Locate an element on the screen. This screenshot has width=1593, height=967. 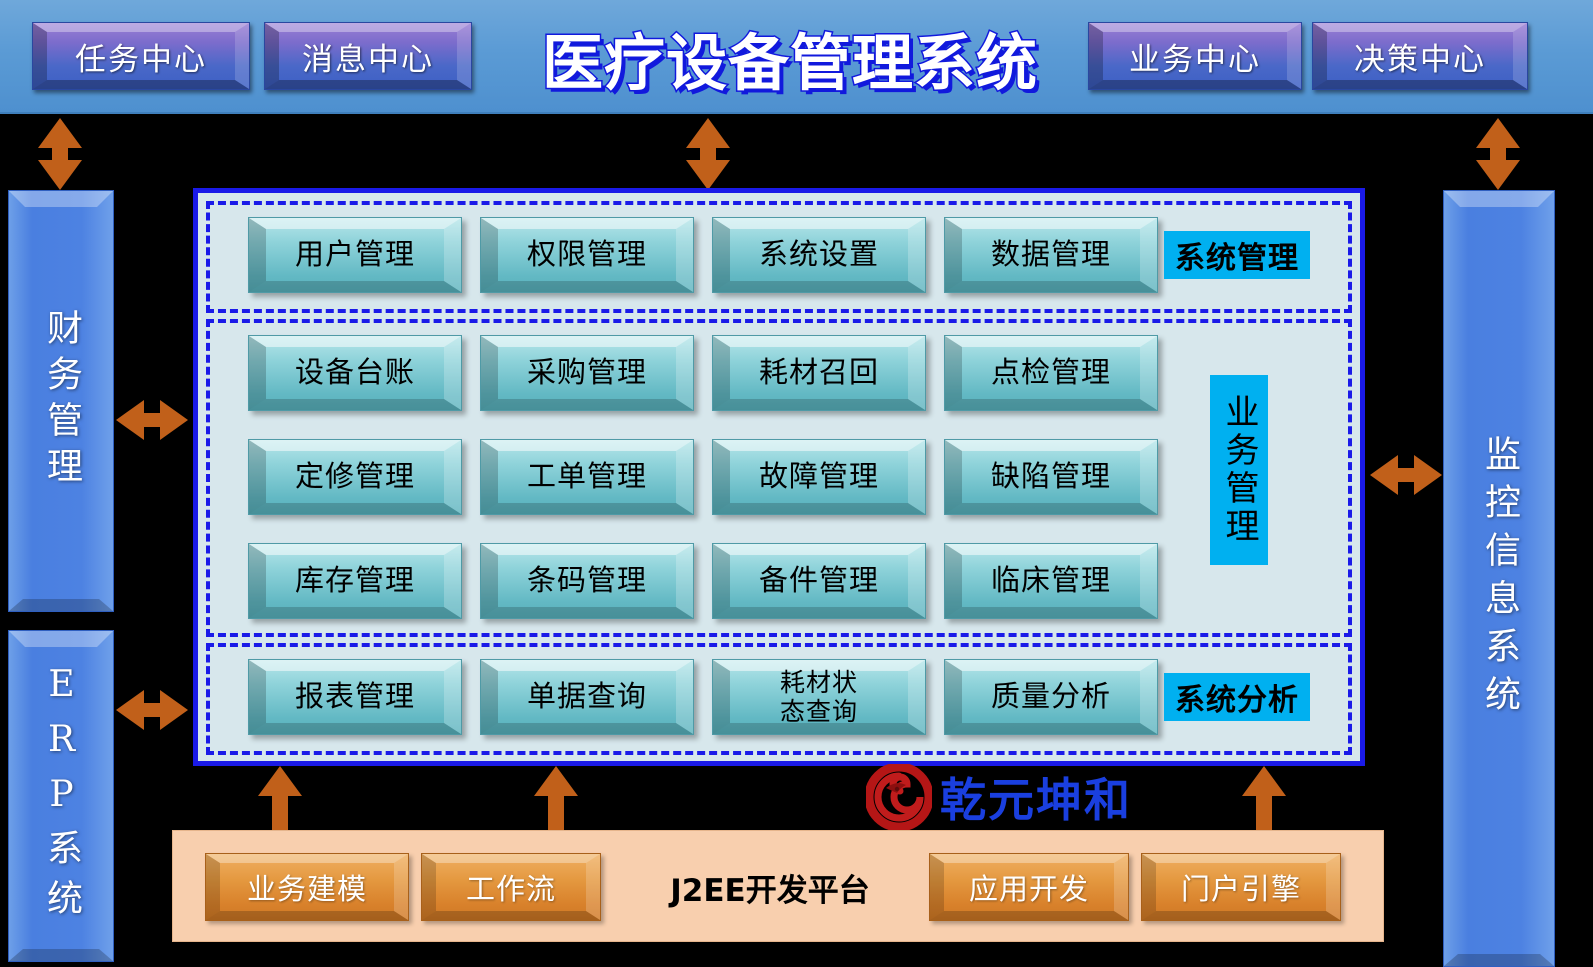
module-row: 报表管理 单据查询 耗材状 态查询 质量分析 is located at coordinates (729, 699).